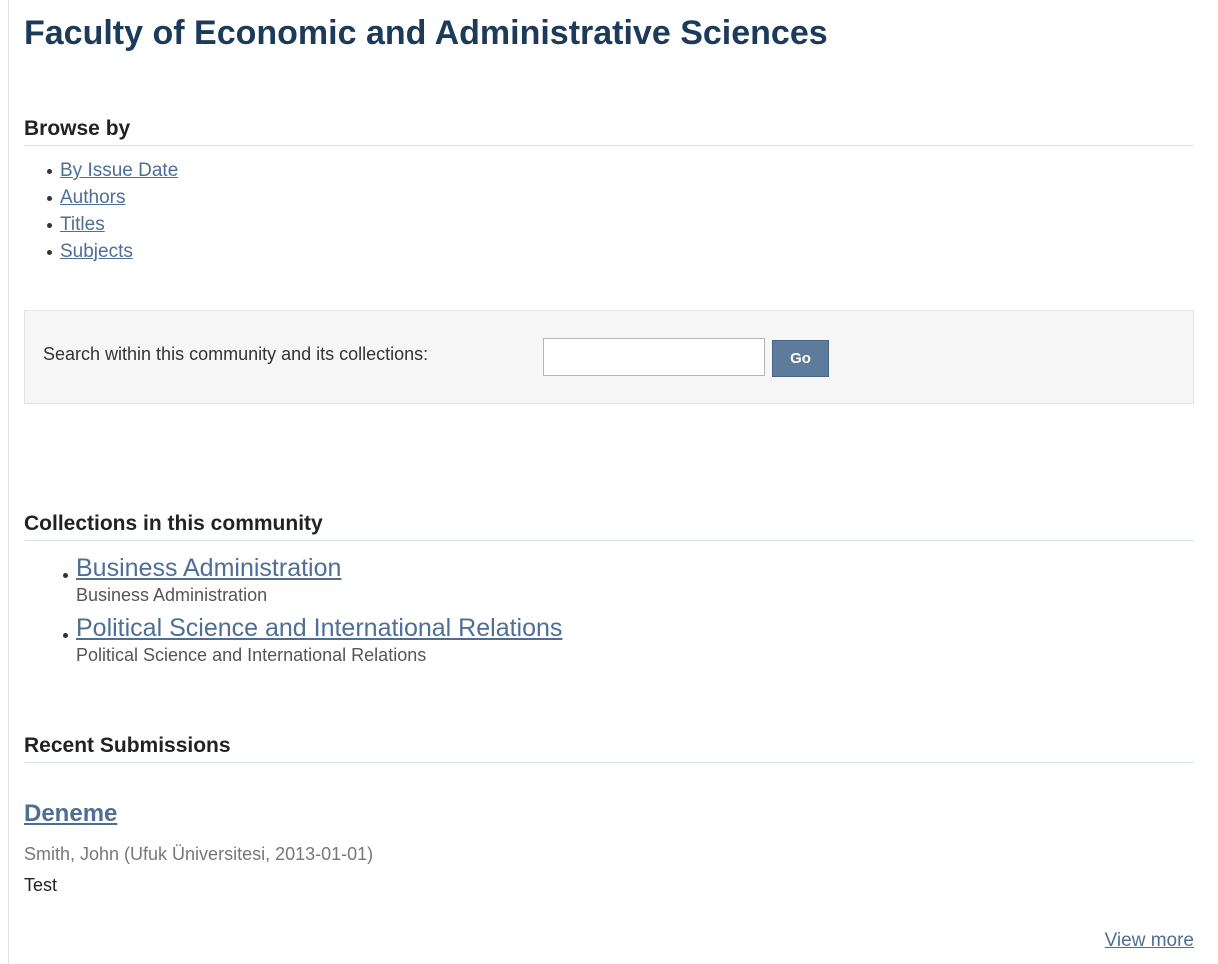 This screenshot has height=964, width=1218. What do you see at coordinates (654, 357) in the screenshot?
I see `search-input` at bounding box center [654, 357].